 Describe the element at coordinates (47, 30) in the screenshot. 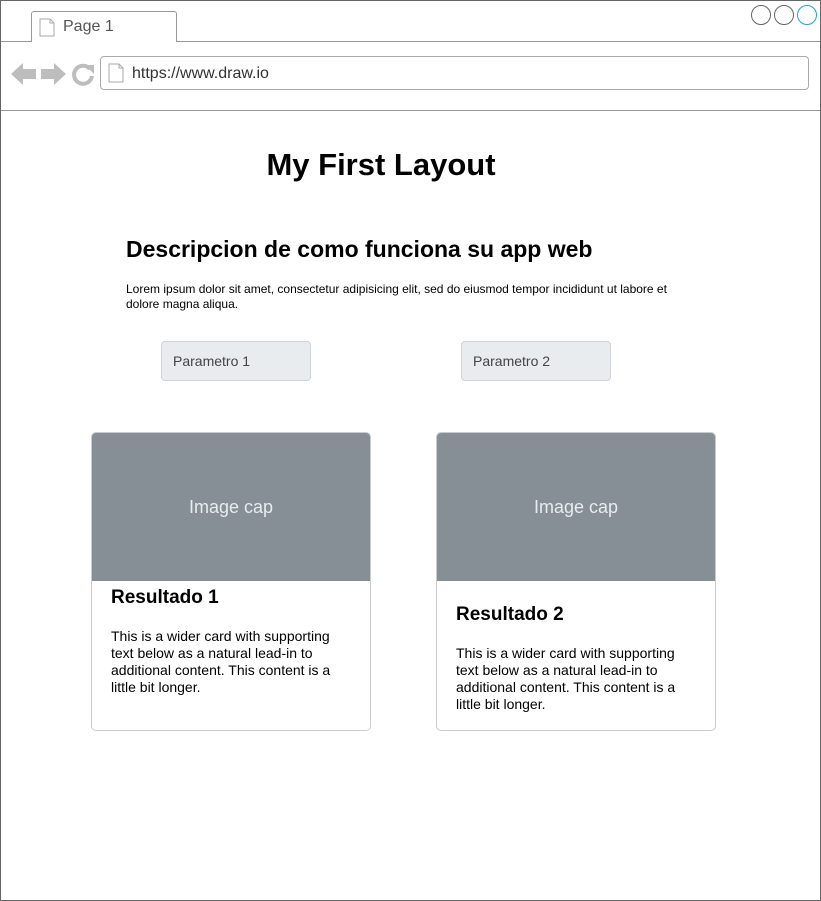

I see `document-icon` at that location.